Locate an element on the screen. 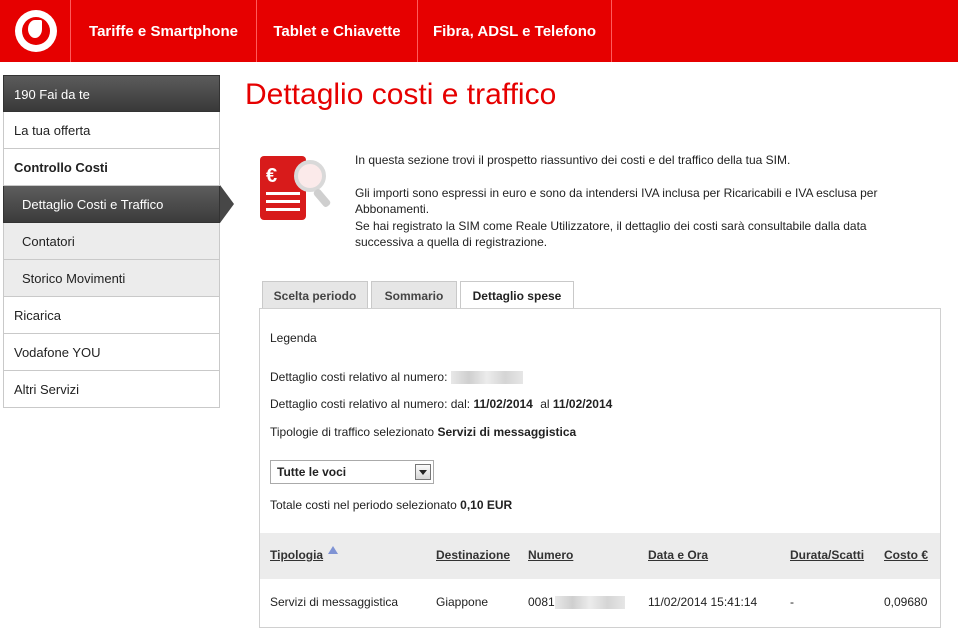  vodafone-logo is located at coordinates (36, 31).